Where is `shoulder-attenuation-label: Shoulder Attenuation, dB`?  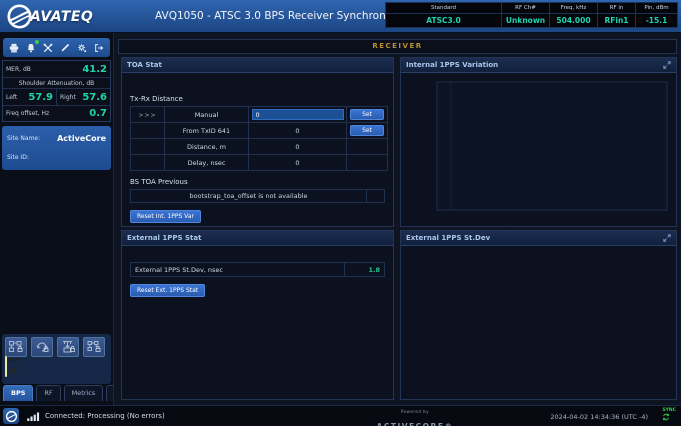 shoulder-attenuation-label: Shoulder Attenuation, dB is located at coordinates (56, 83).